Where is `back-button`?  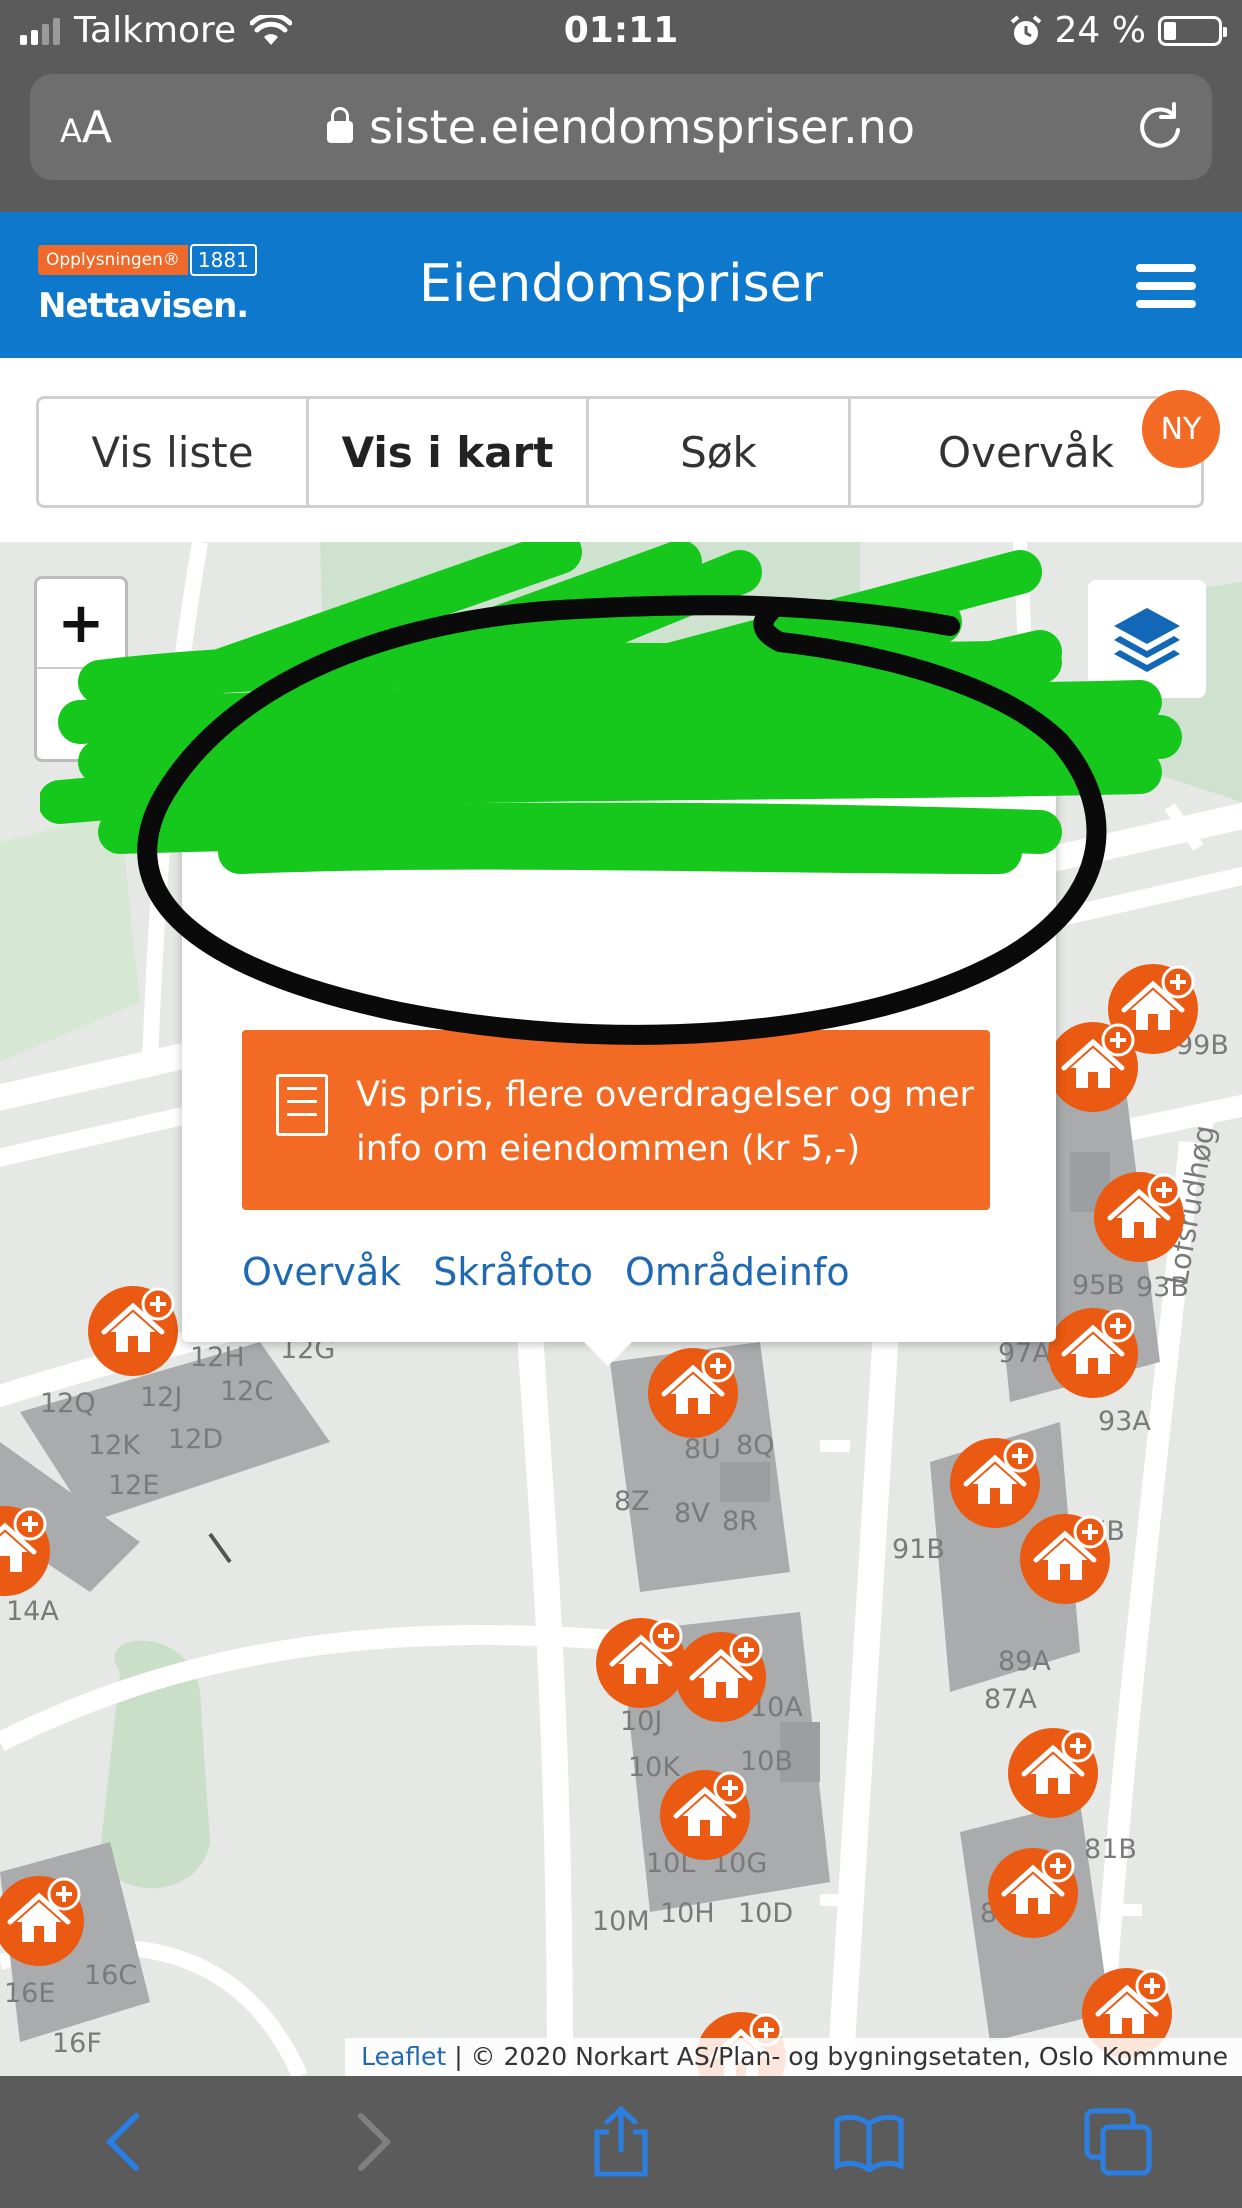
back-button is located at coordinates (124, 2142).